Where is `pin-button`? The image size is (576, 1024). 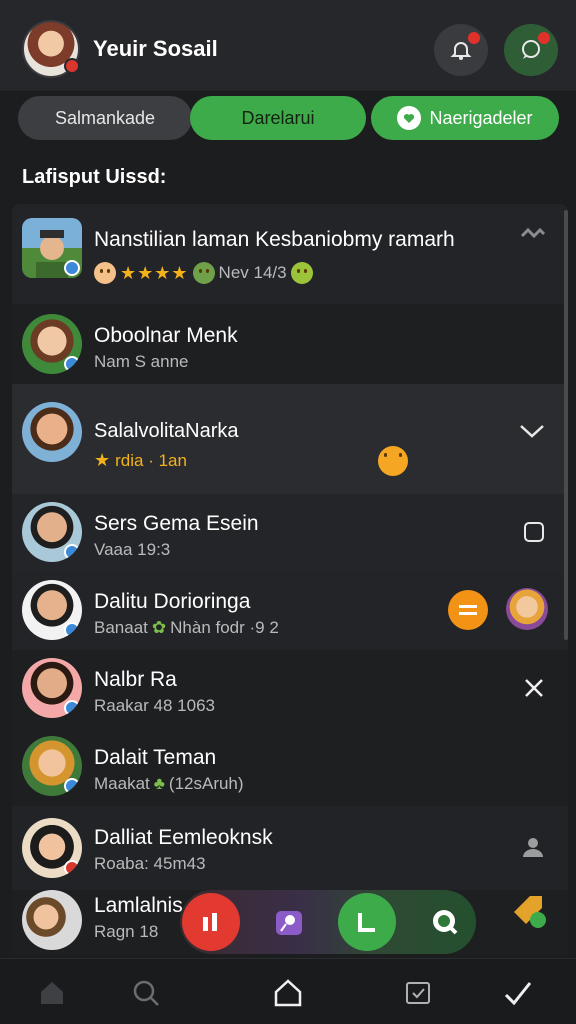 pin-button is located at coordinates (289, 922).